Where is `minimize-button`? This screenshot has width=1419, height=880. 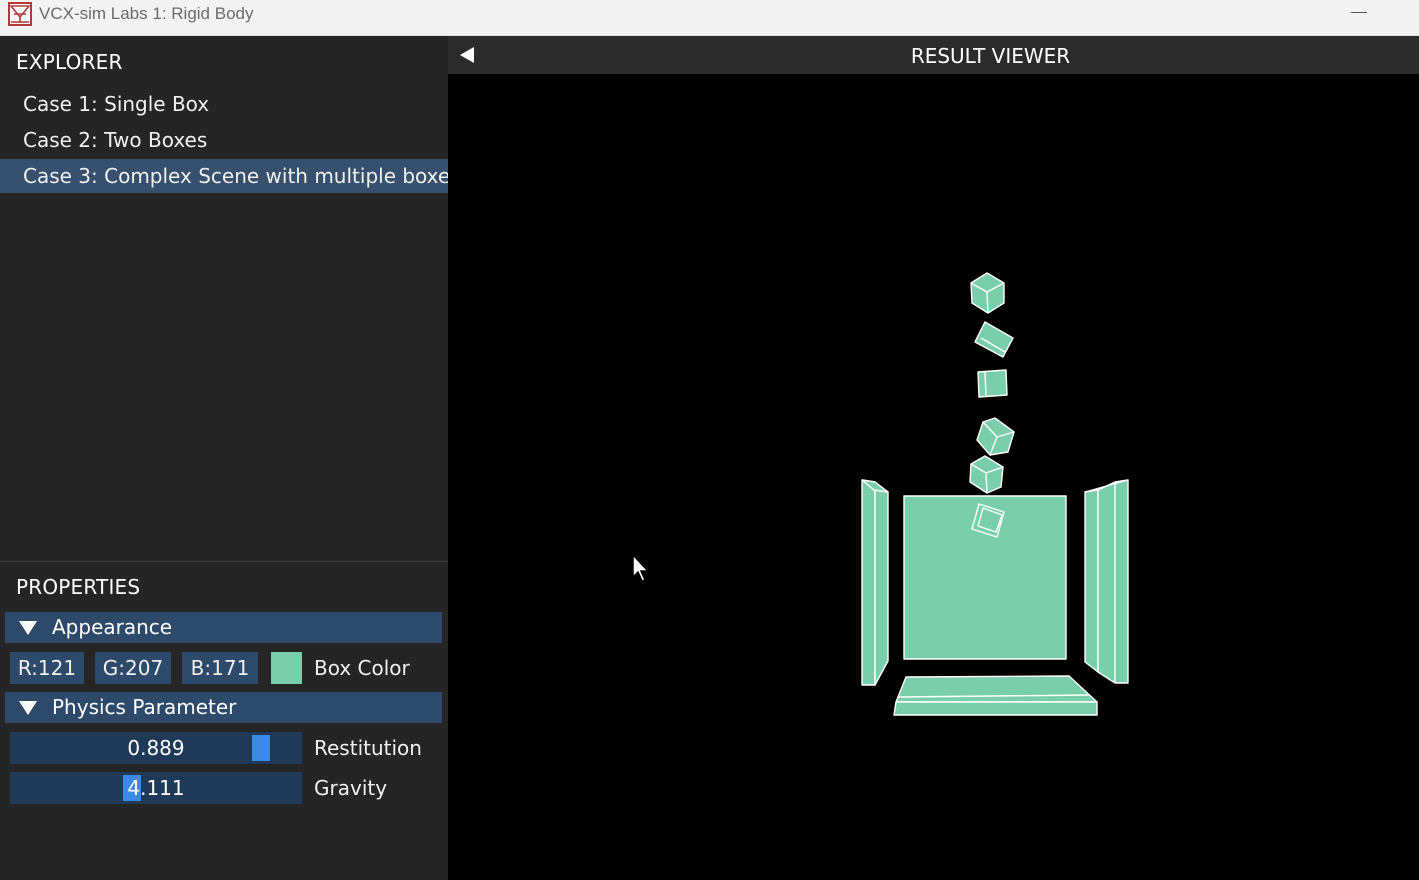 minimize-button is located at coordinates (1359, 12).